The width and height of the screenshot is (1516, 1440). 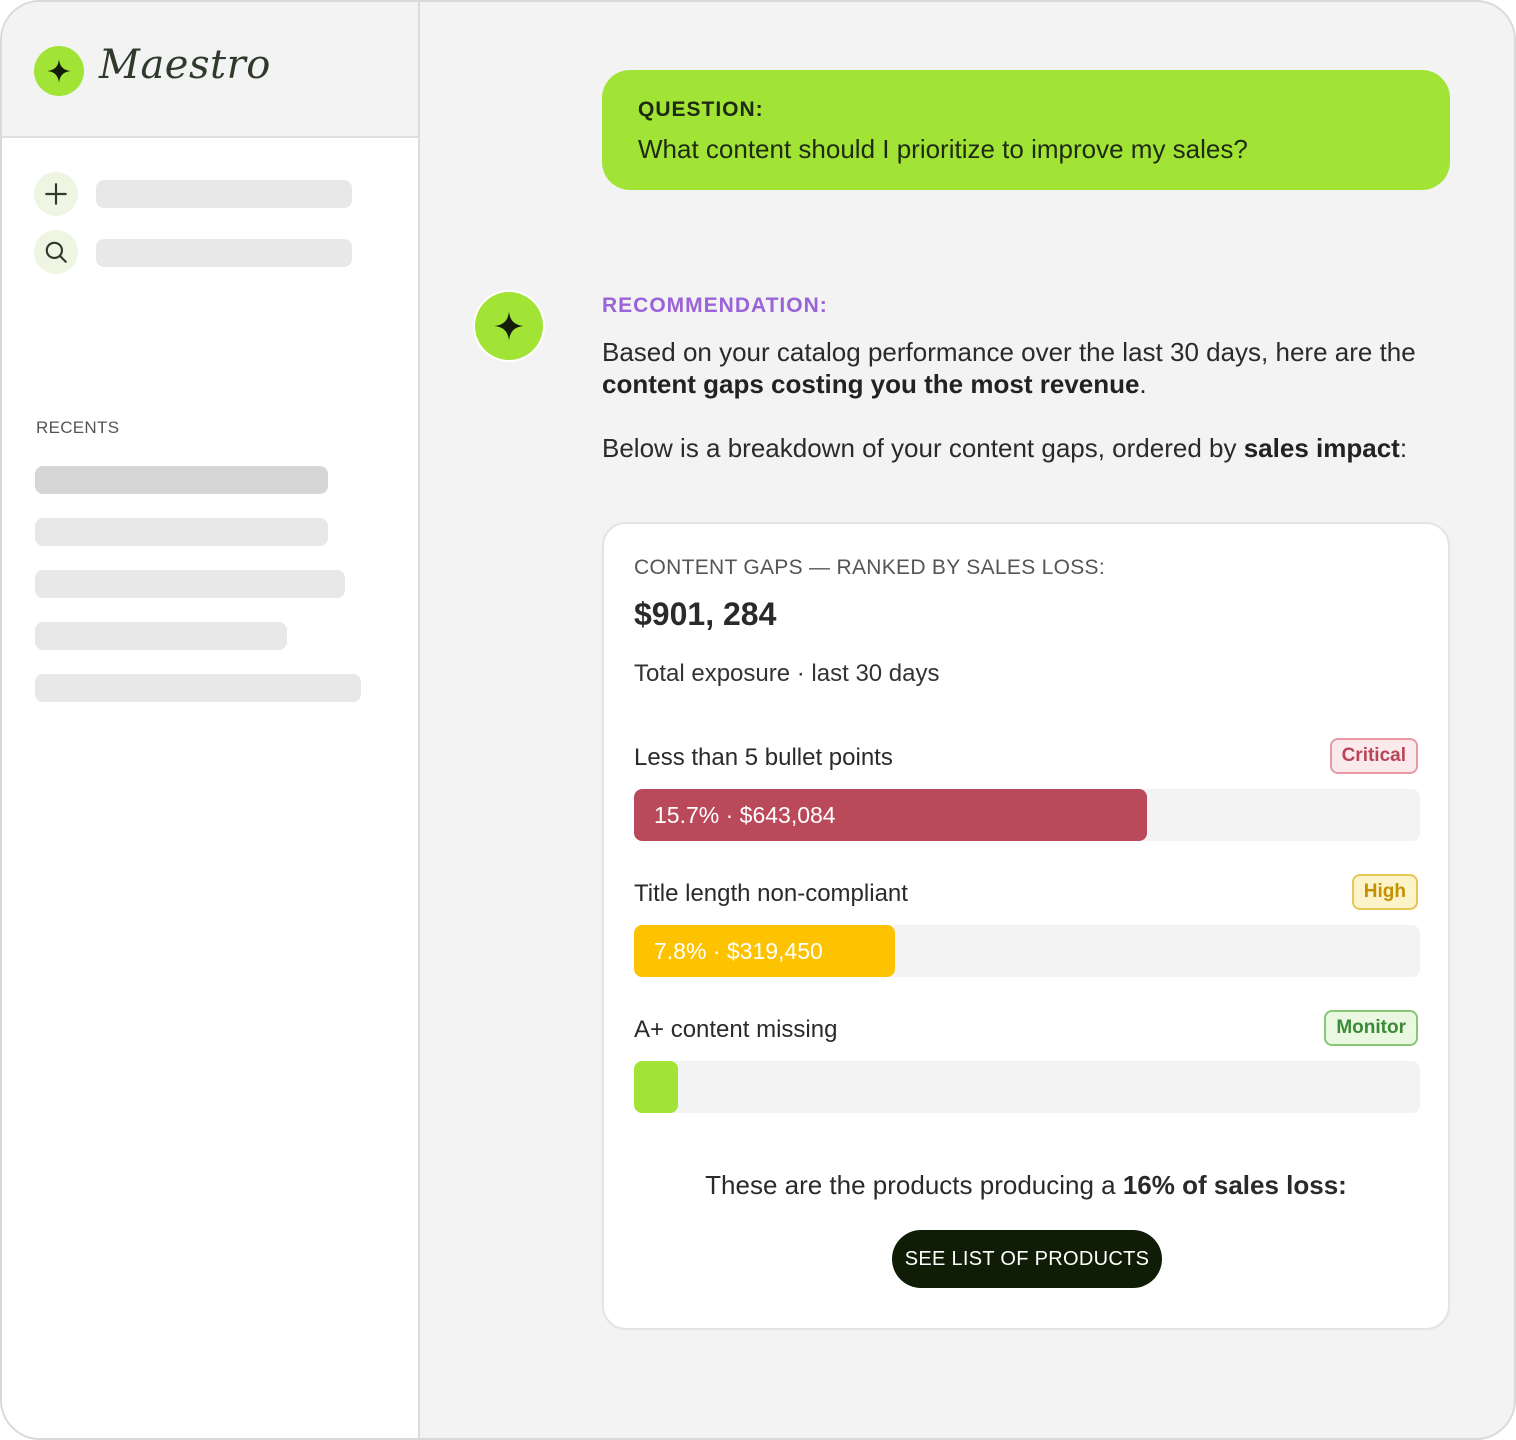 What do you see at coordinates (1321, 448) in the screenshot?
I see `para2-emphasis: sales impact` at bounding box center [1321, 448].